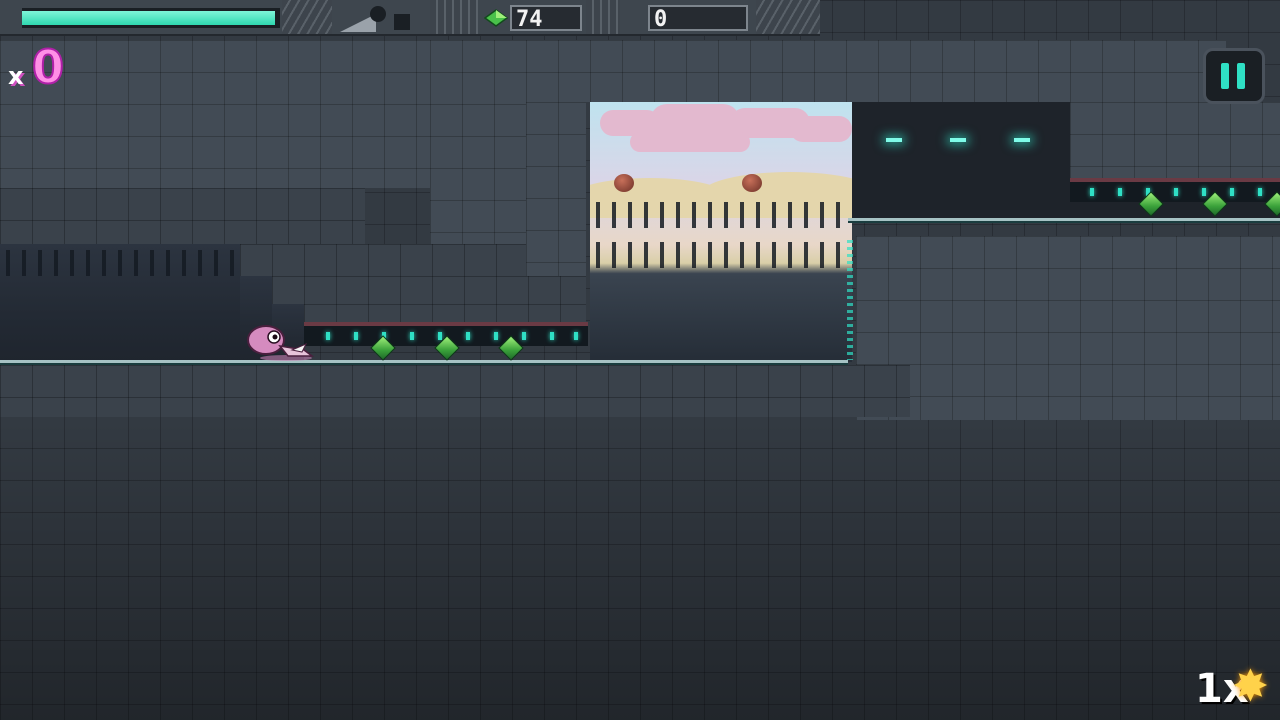 This screenshot has width=1280, height=720. What do you see at coordinates (455, 391) in the screenshot?
I see `floor-slab` at bounding box center [455, 391].